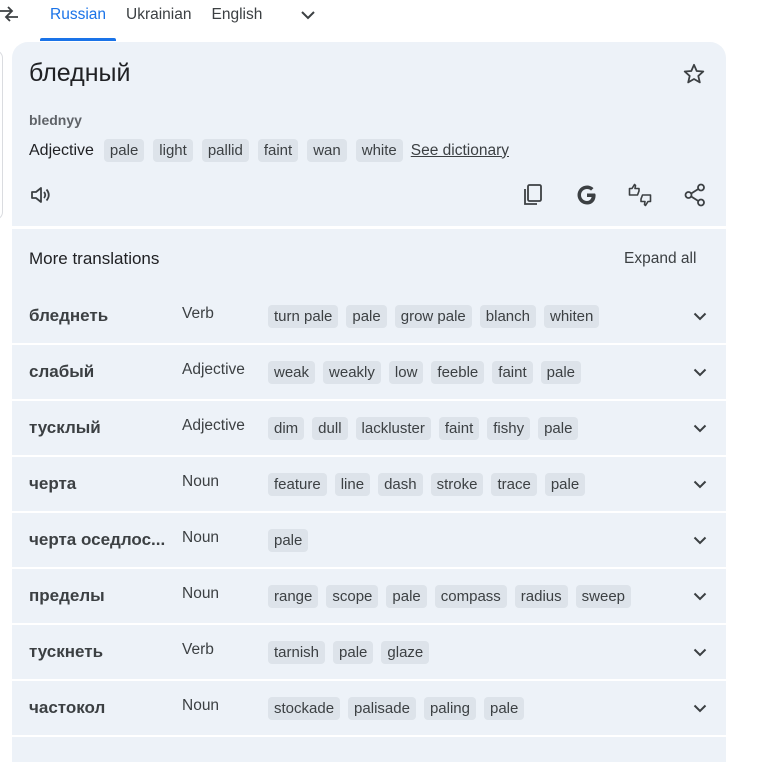  I want to click on see-dictionary-link: See dictionary, so click(460, 151).